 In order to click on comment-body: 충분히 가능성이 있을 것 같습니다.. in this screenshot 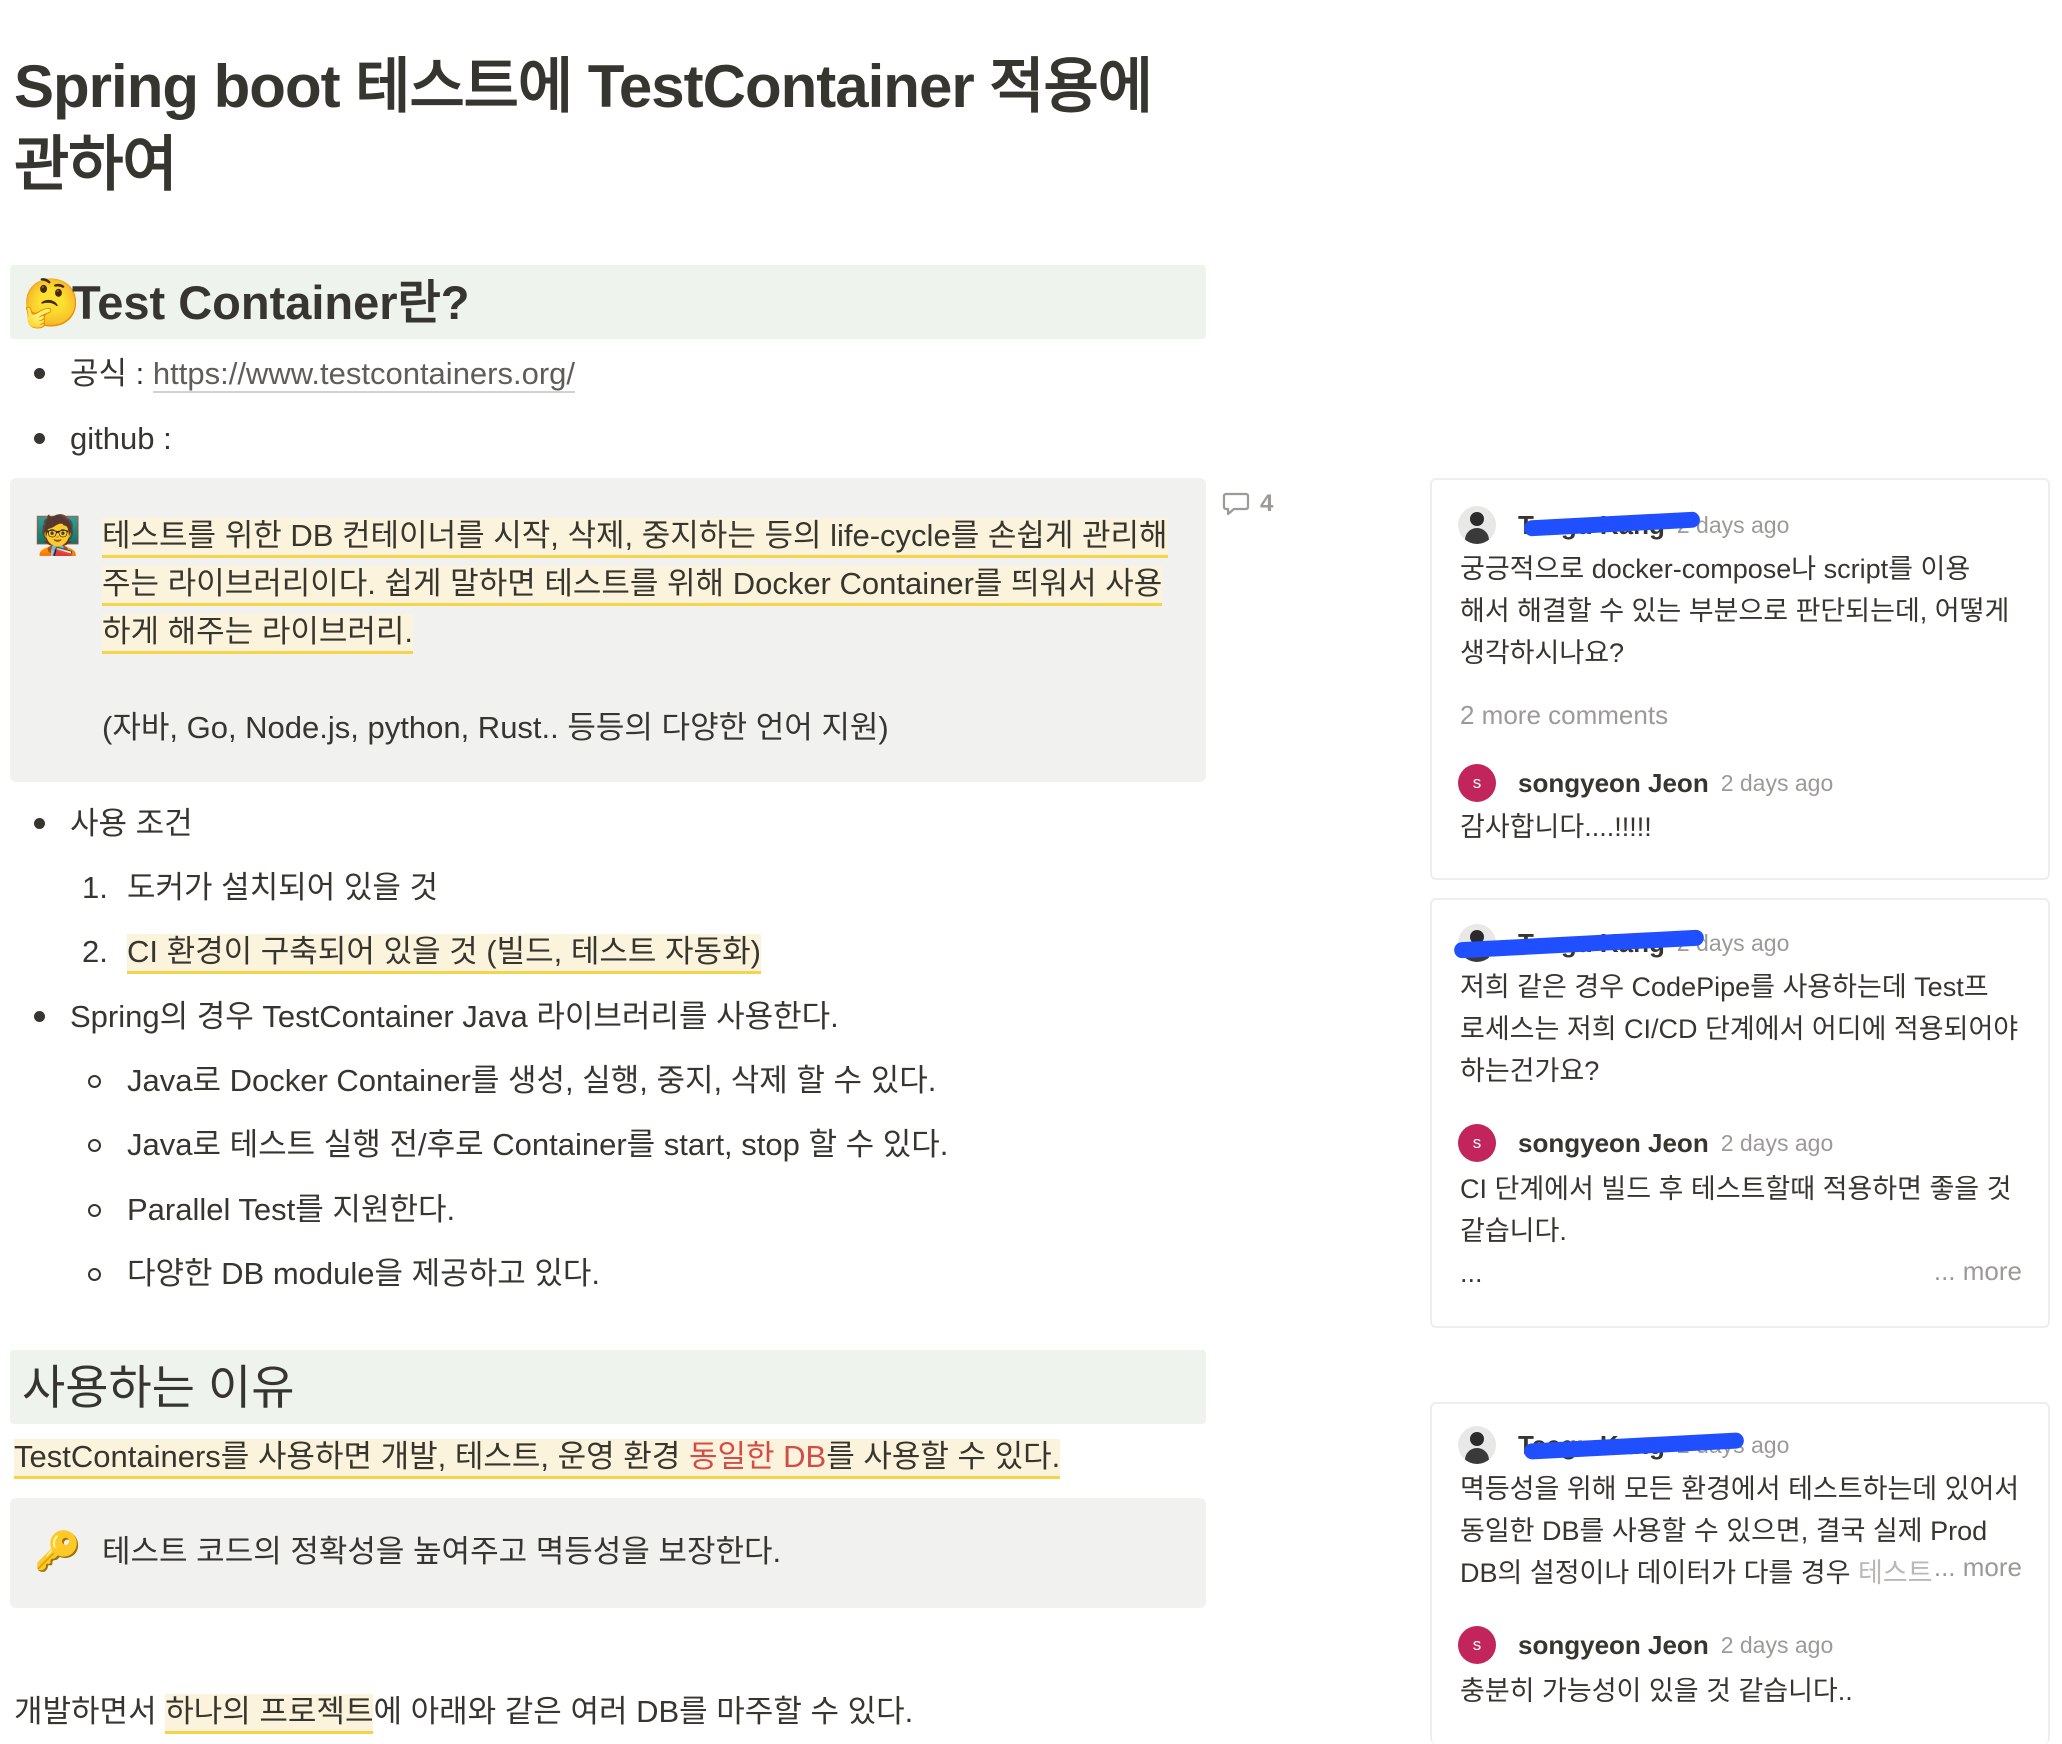, I will do `click(1656, 1691)`.